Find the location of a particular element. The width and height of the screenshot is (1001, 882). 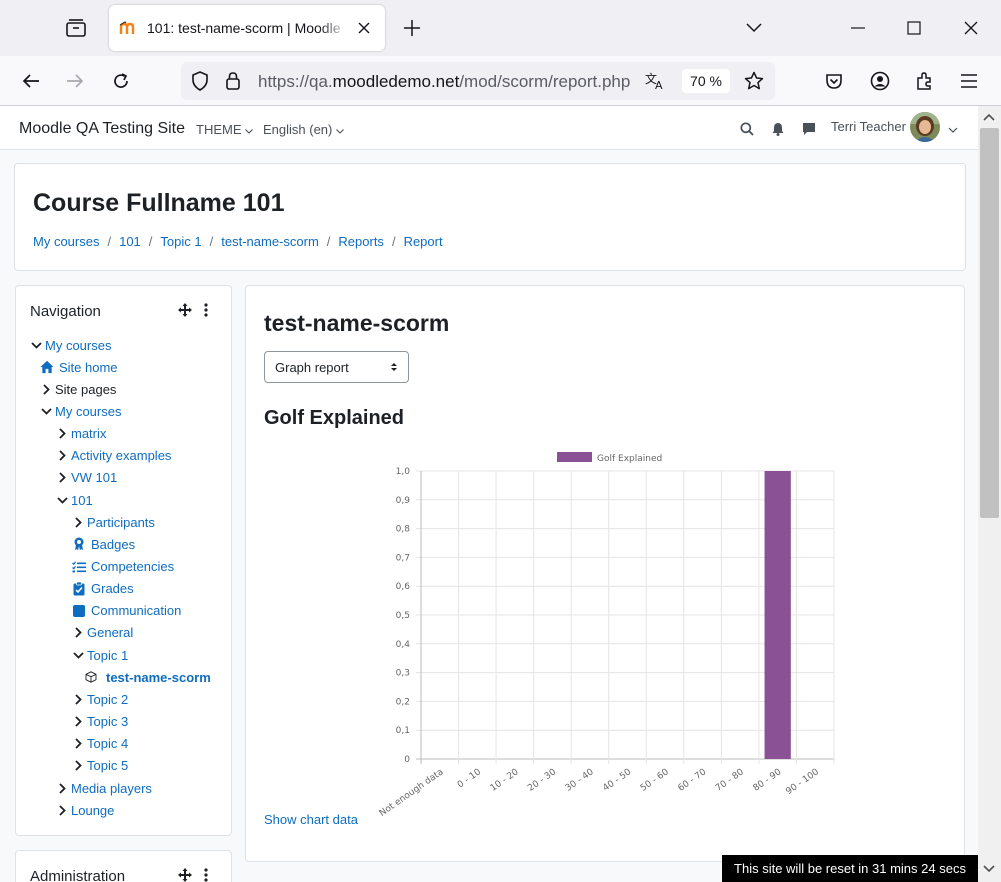

nav-item-label: Grades is located at coordinates (112, 589).